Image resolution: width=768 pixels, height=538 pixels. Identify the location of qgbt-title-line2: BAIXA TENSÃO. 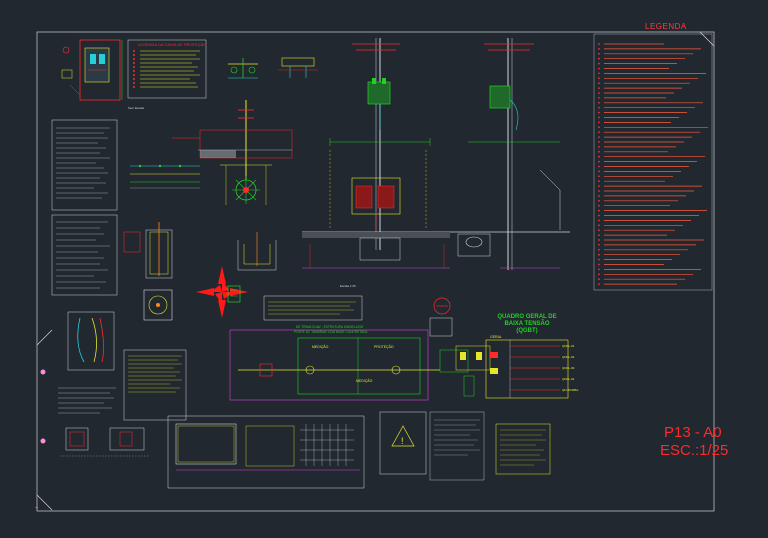
(527, 324).